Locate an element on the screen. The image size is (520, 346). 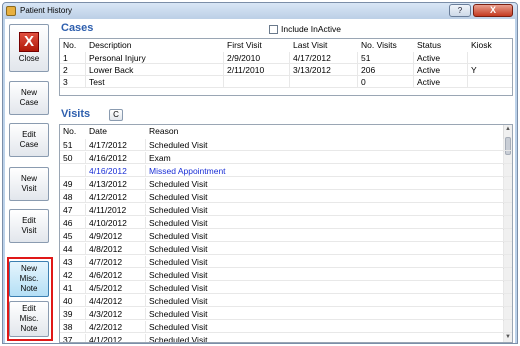
help-button: ? is located at coordinates (460, 10).